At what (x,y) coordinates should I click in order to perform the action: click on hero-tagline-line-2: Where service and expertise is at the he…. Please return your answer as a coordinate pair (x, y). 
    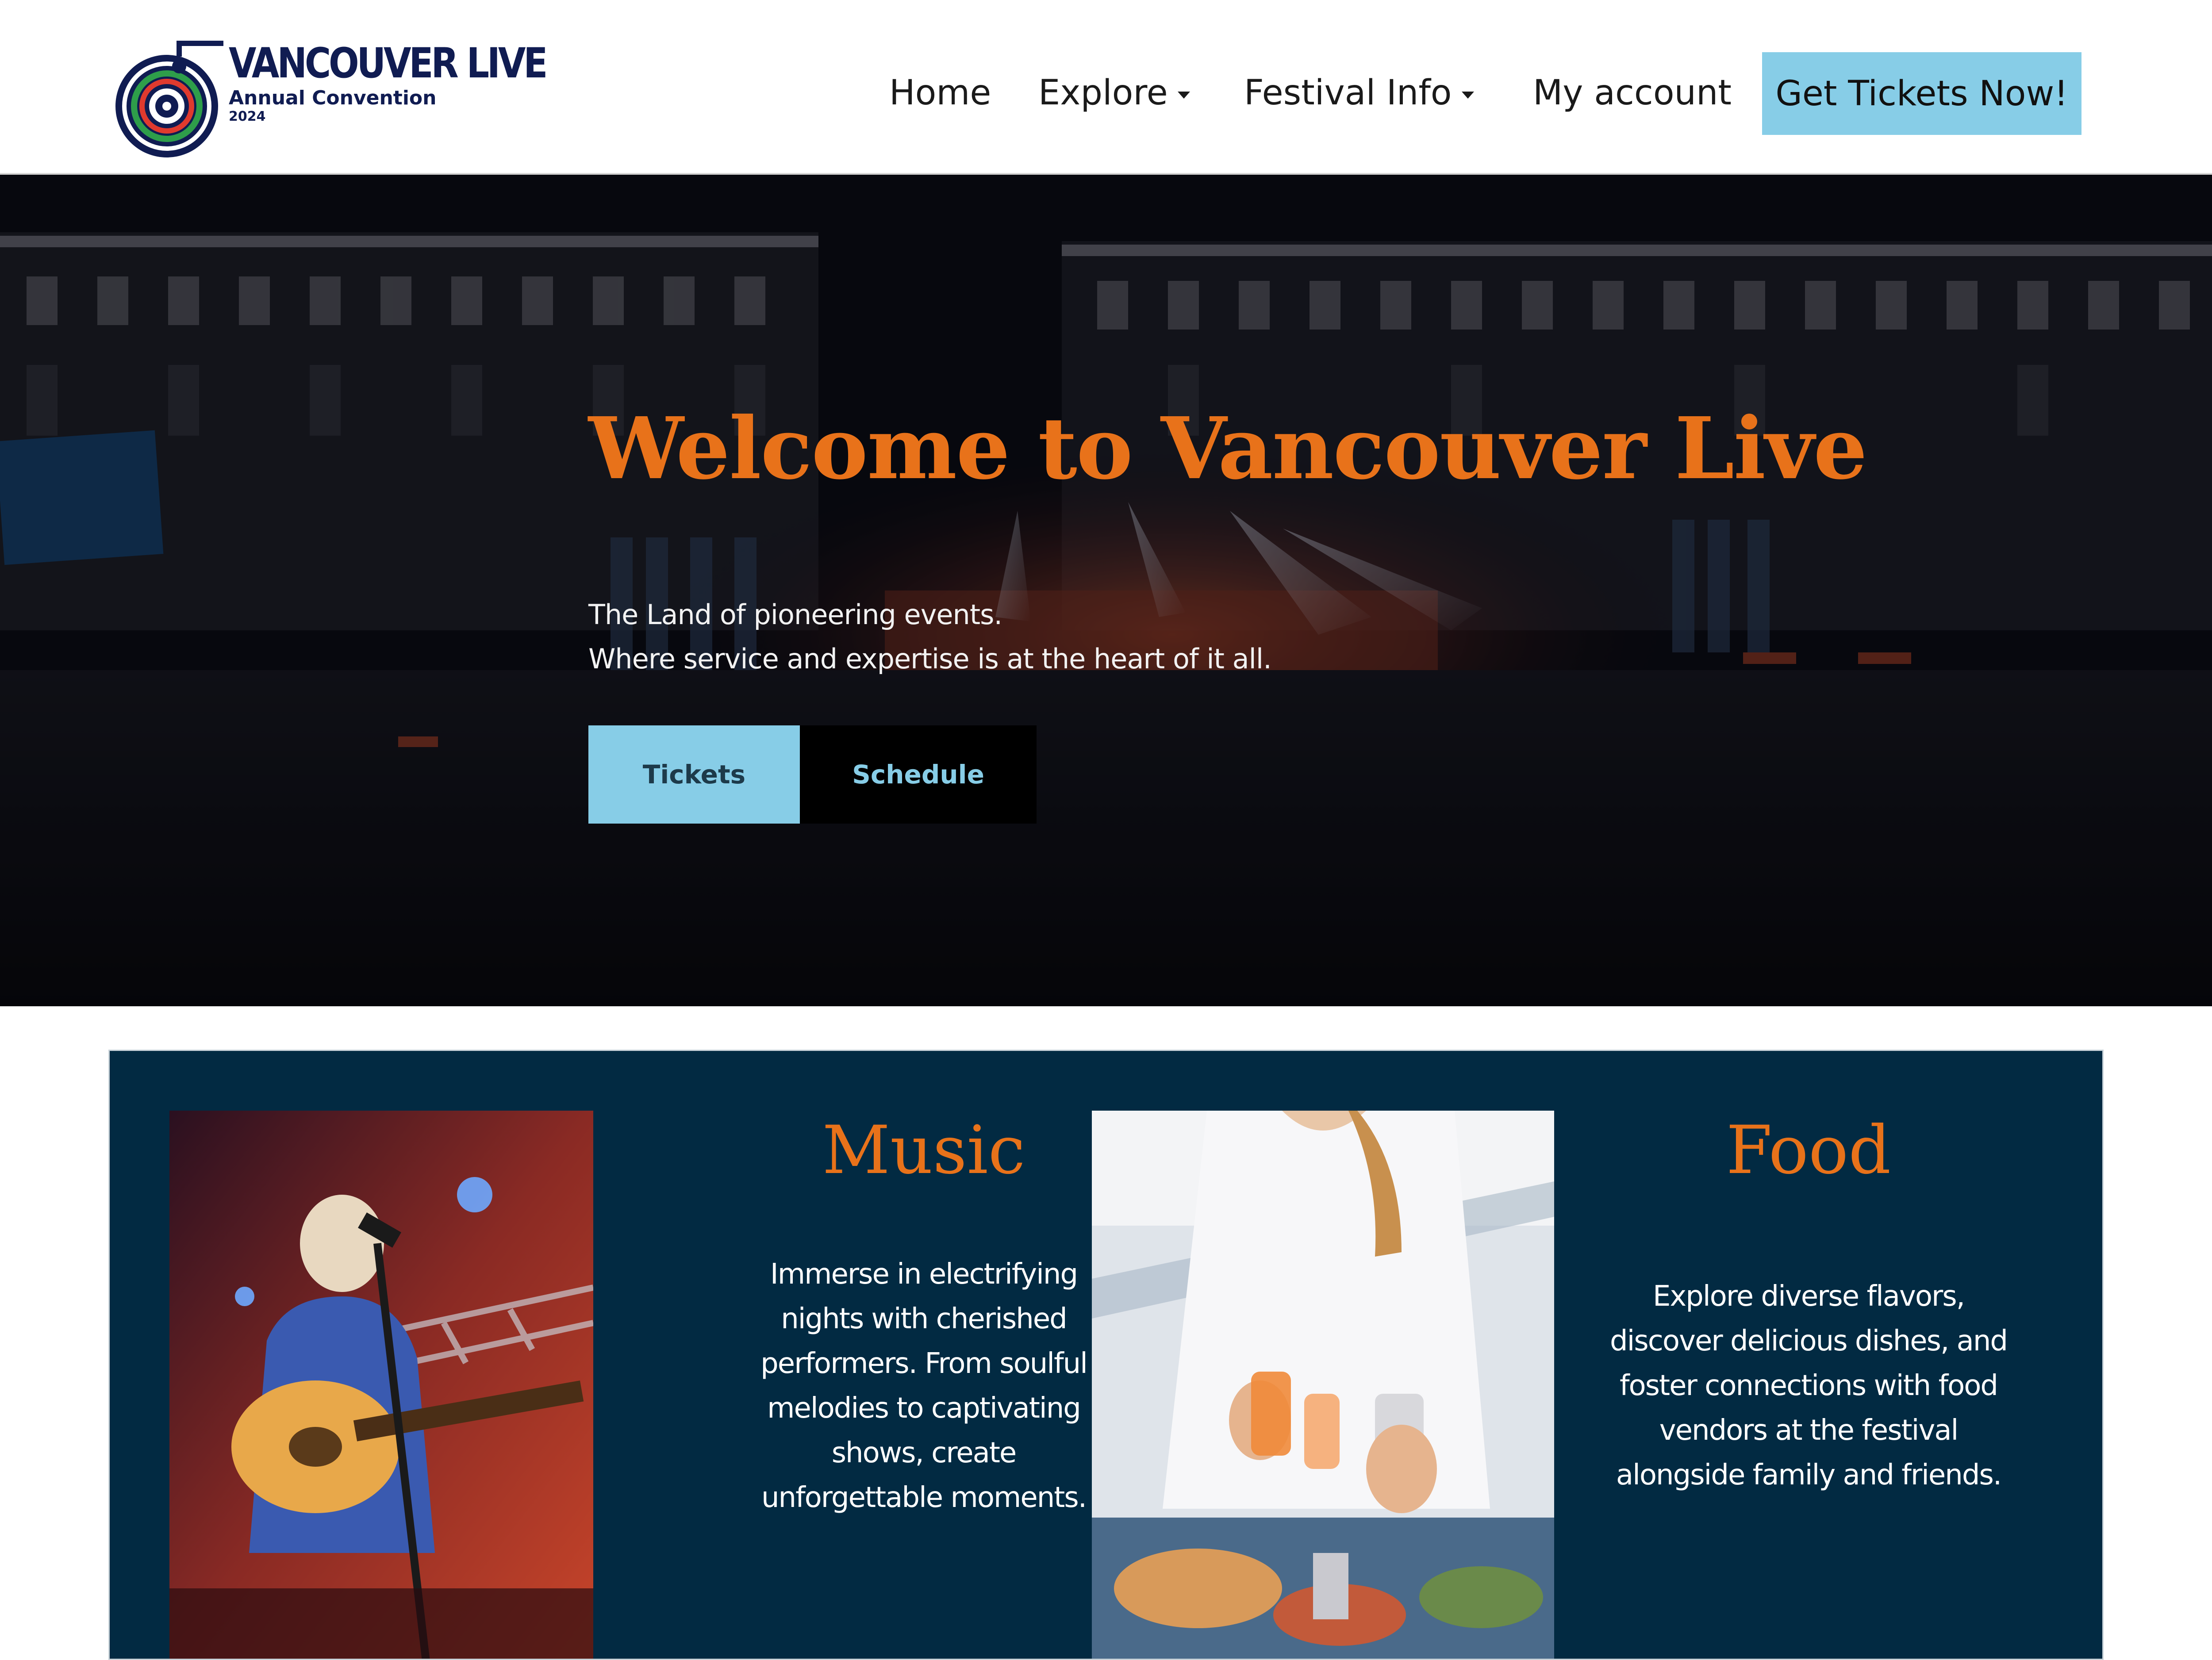
    Looking at the image, I should click on (930, 659).